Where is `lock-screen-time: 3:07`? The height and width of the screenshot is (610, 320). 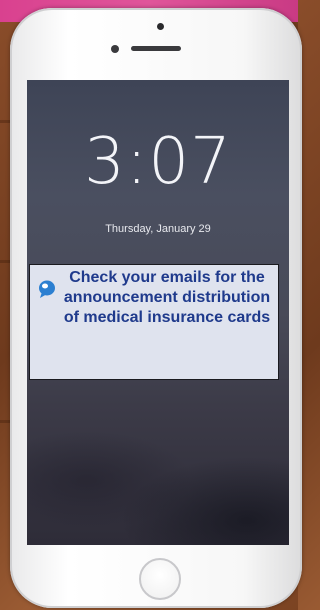 lock-screen-time: 3:07 is located at coordinates (158, 162).